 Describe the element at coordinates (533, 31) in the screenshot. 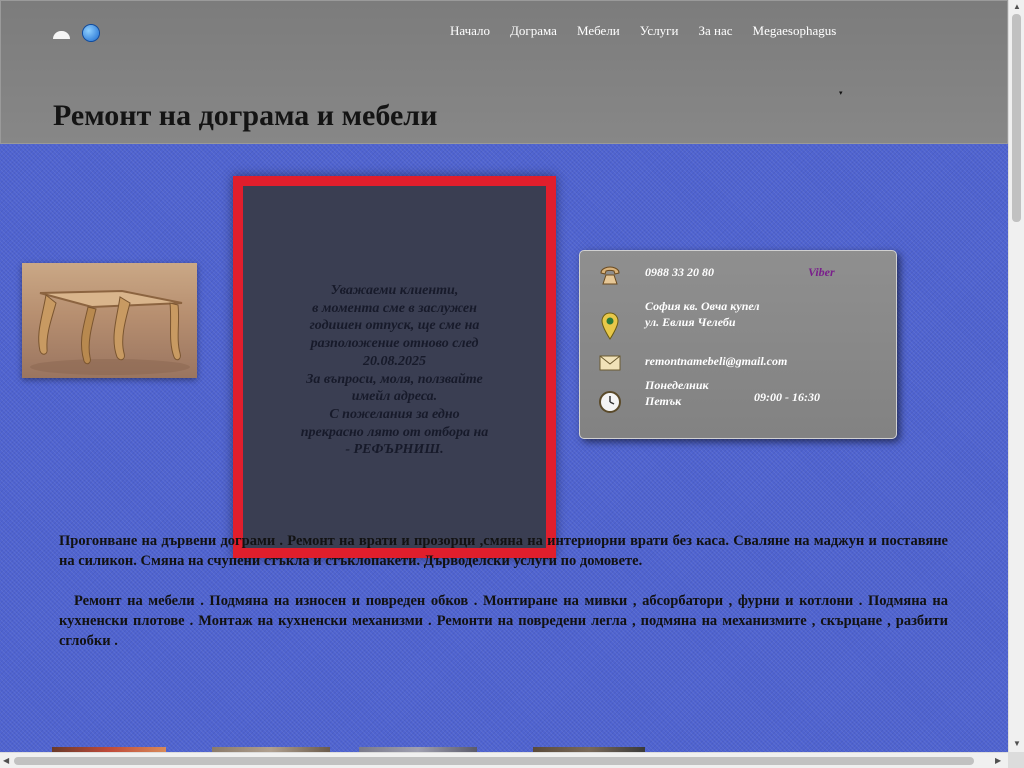

I see `nav-item-windows: Дограма` at that location.